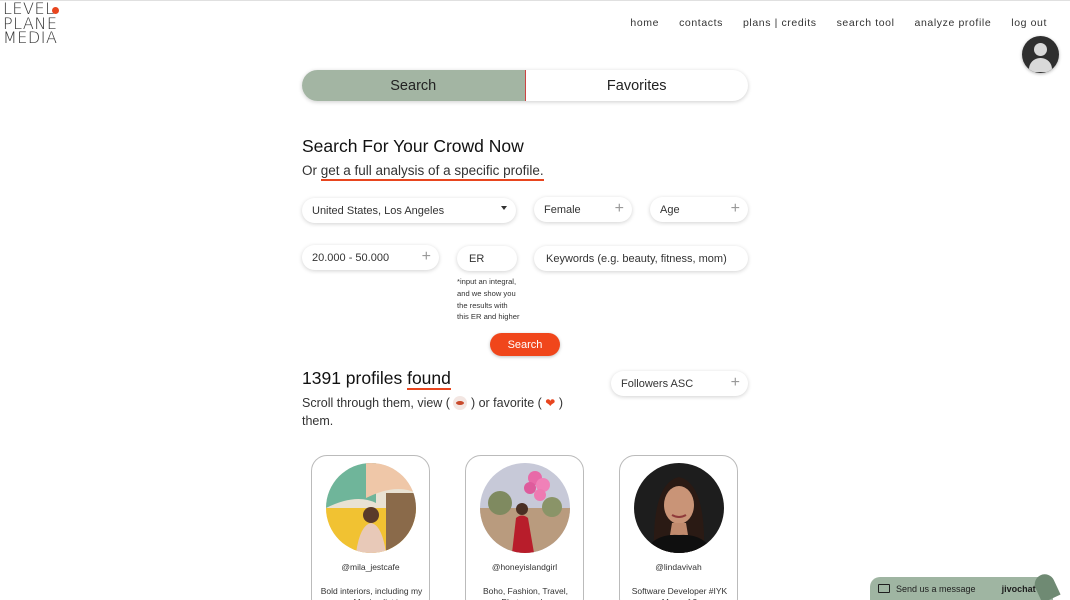  What do you see at coordinates (550, 403) in the screenshot?
I see `heart-icon: ❤` at bounding box center [550, 403].